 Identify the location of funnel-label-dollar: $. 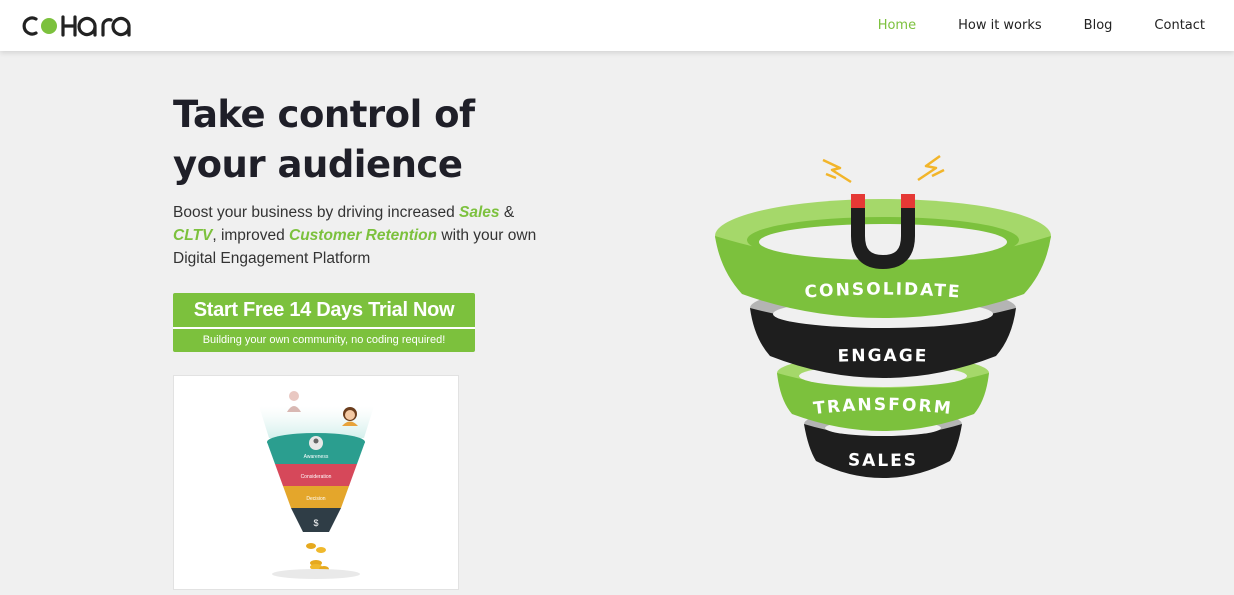
(315, 523).